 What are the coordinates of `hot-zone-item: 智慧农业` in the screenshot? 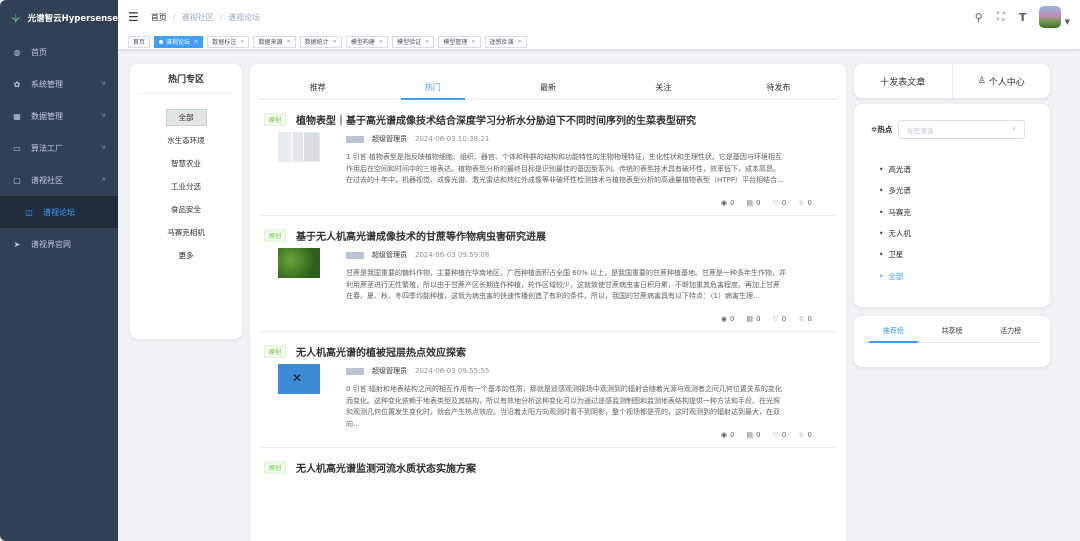 It's located at (186, 163).